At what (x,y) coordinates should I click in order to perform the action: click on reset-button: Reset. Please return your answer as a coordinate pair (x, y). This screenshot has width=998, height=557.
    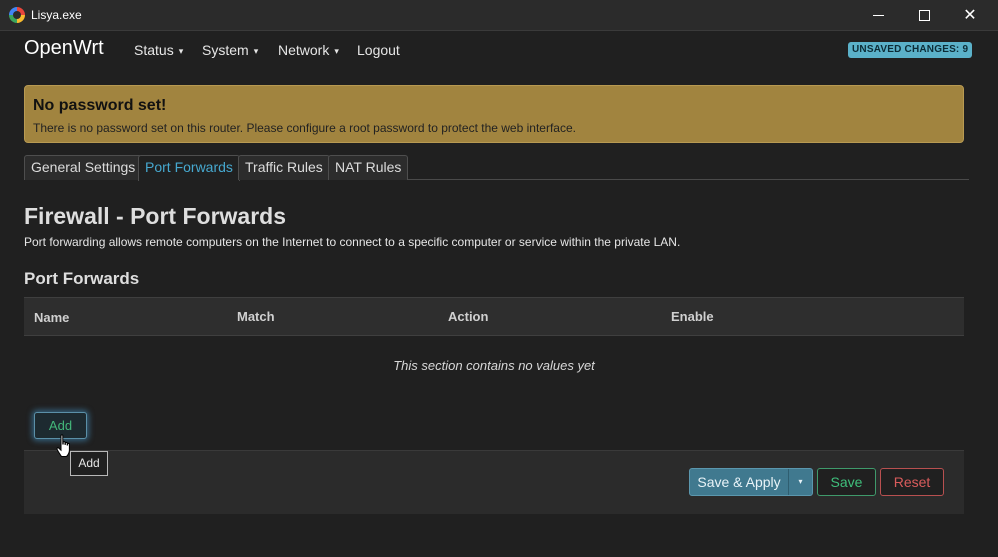
    Looking at the image, I should click on (912, 482).